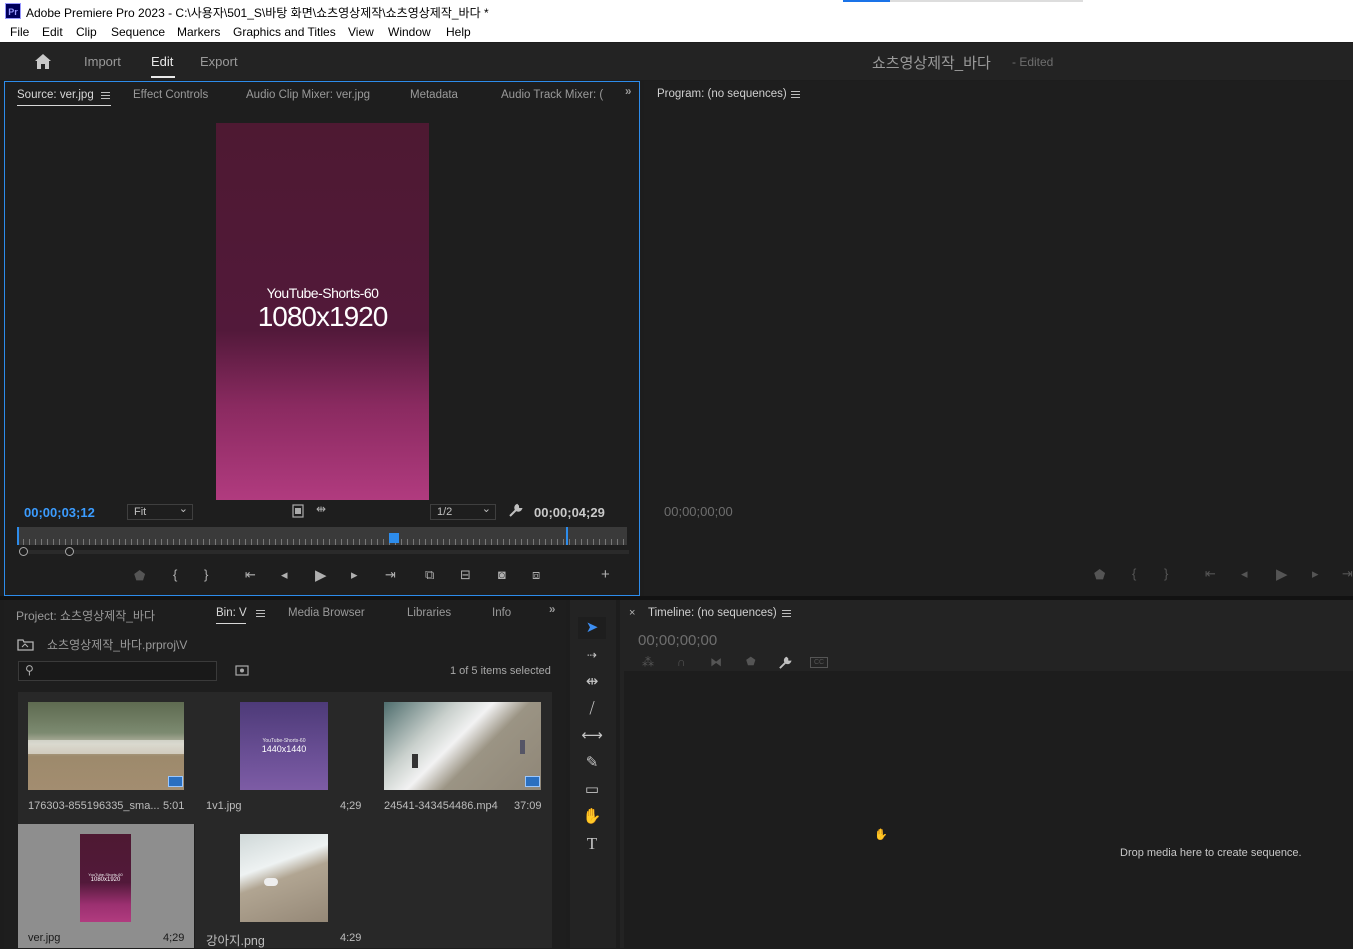 Image resolution: width=1353 pixels, height=949 pixels. Describe the element at coordinates (676, 61) in the screenshot. I see `workspace-header: Import Edit Export 쇼츠영상제작_바다 - Edited` at that location.